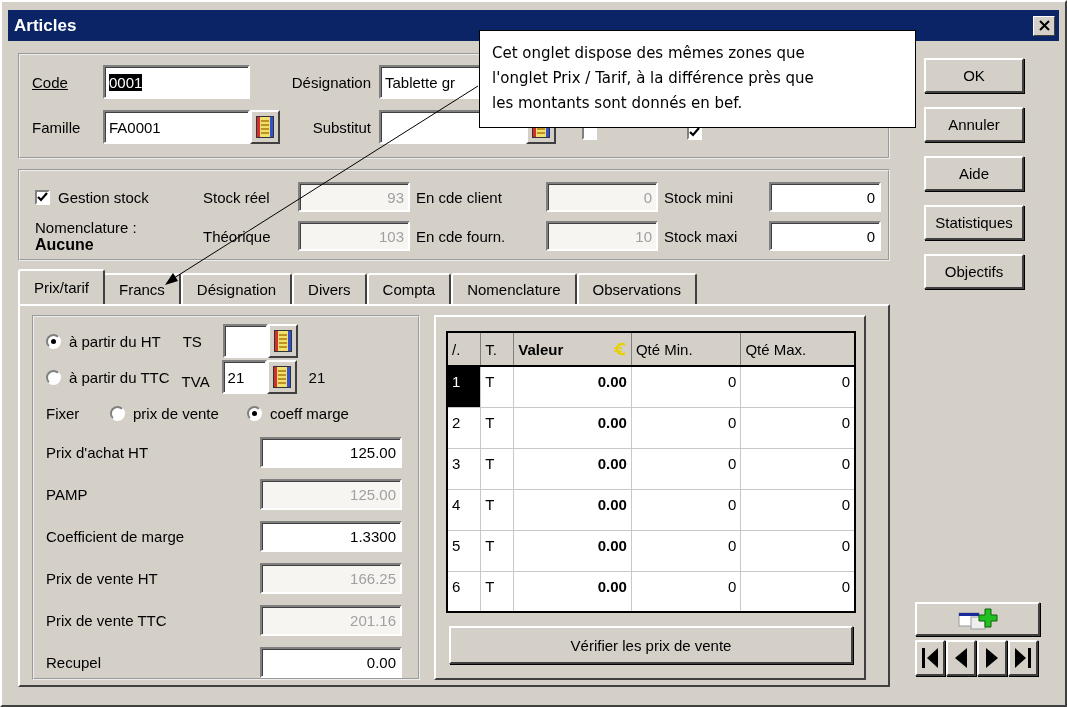 The height and width of the screenshot is (707, 1067). Describe the element at coordinates (697, 79) in the screenshot. I see `callout-tooltip: Cet onglet dispose des mêmes zones que l'onglet Prix / Tarif, à la différence près que les montants sont donnés en bef.` at that location.